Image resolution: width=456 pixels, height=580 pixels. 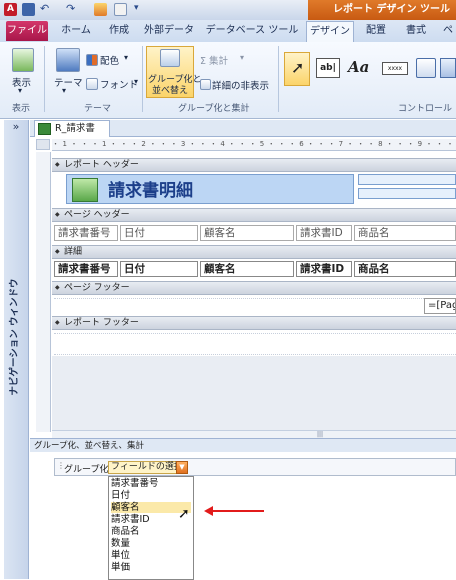 I want to click on tab-create: 作成, so click(x=119, y=31).